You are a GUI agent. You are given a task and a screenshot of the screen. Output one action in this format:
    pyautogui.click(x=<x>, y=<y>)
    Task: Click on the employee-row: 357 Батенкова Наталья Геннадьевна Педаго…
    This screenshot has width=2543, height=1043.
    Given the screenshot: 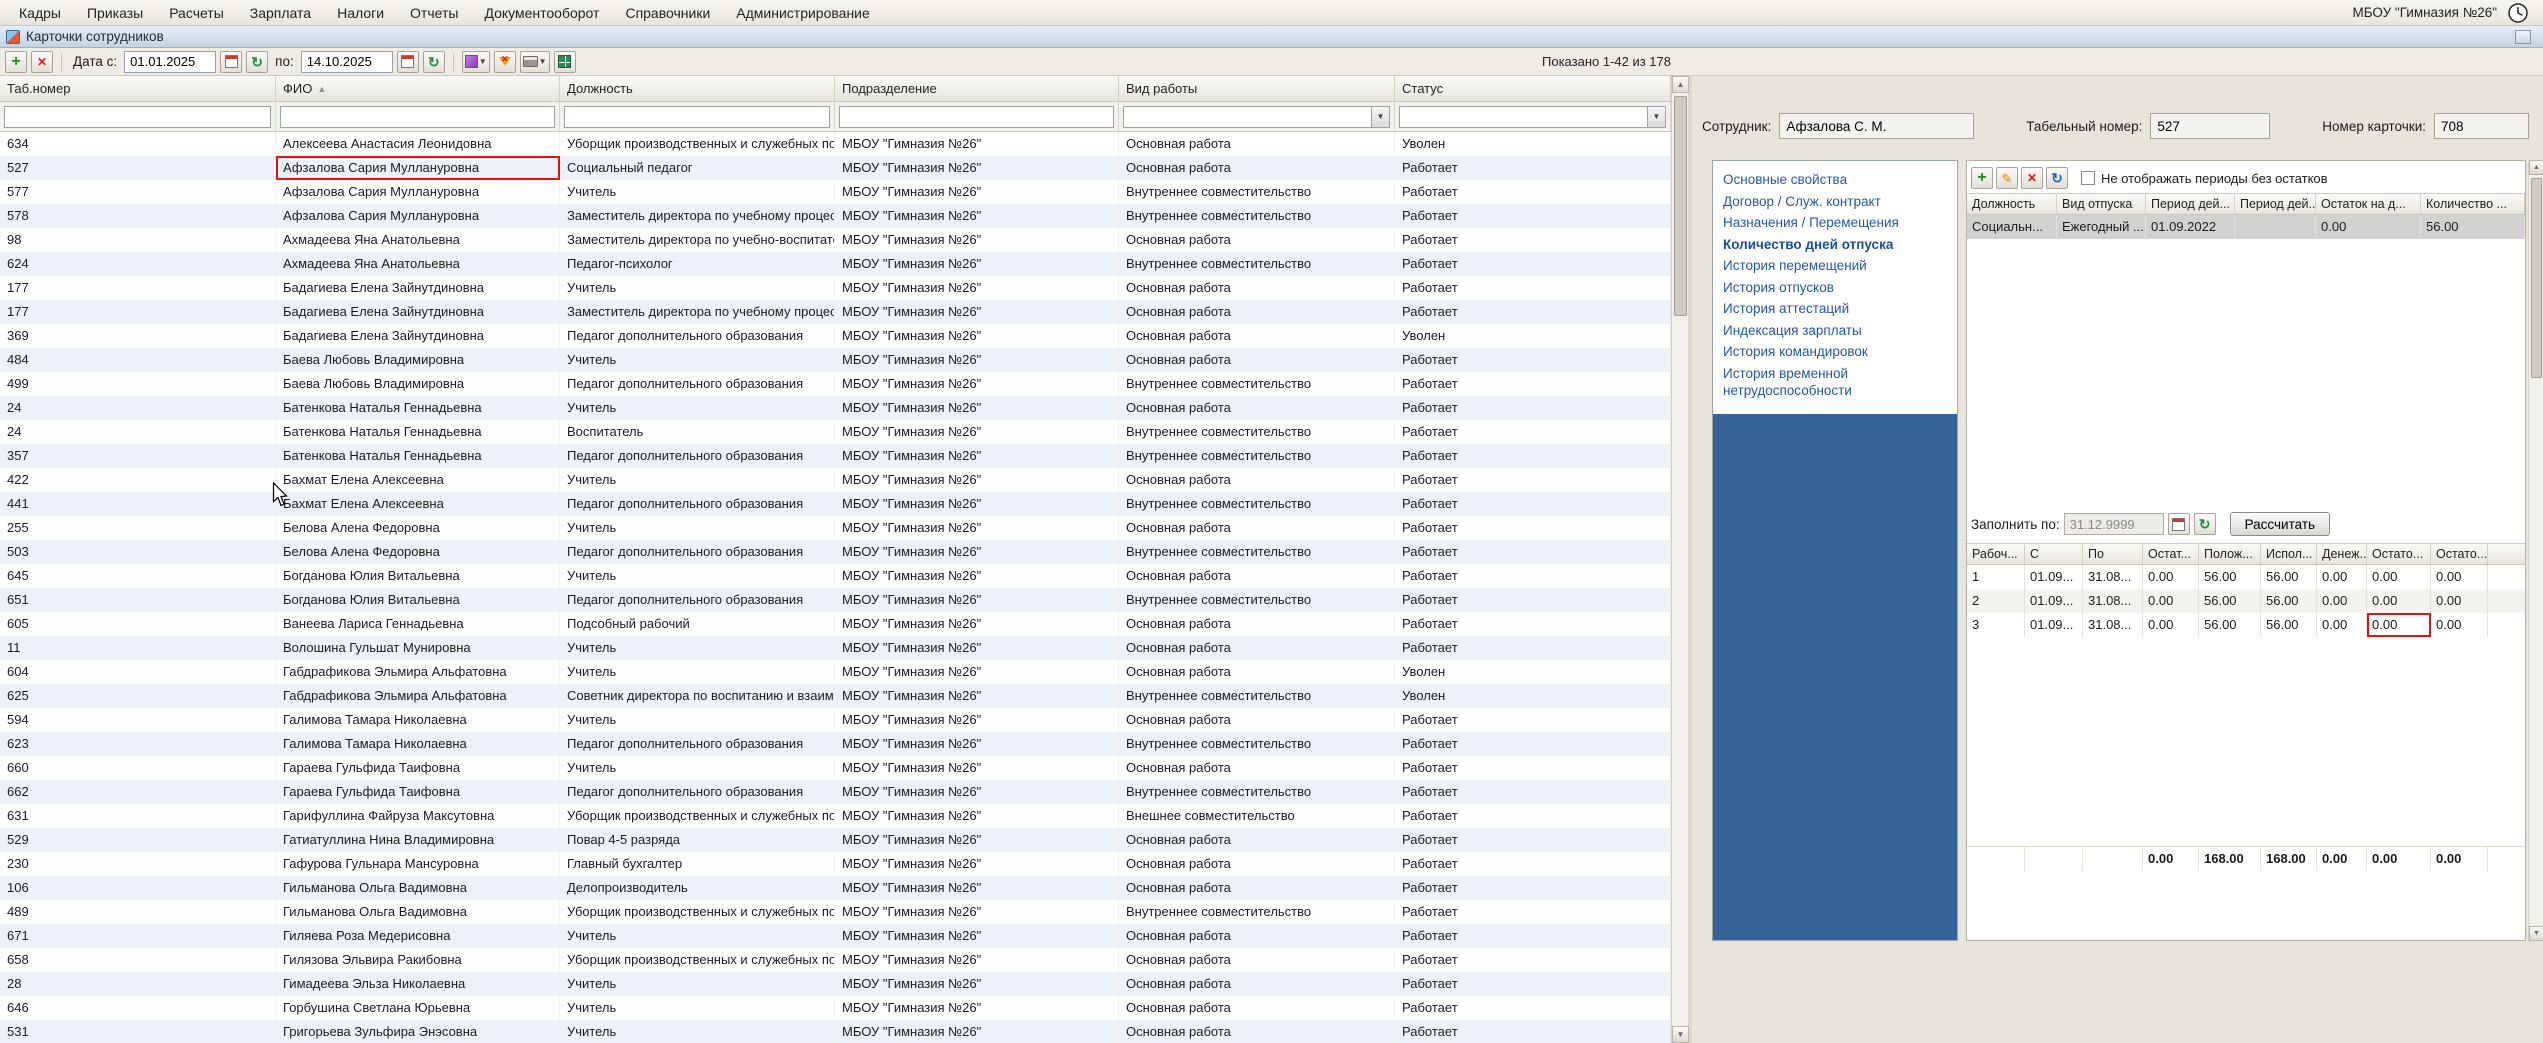 What is the action you would take?
    pyautogui.click(x=835, y=456)
    